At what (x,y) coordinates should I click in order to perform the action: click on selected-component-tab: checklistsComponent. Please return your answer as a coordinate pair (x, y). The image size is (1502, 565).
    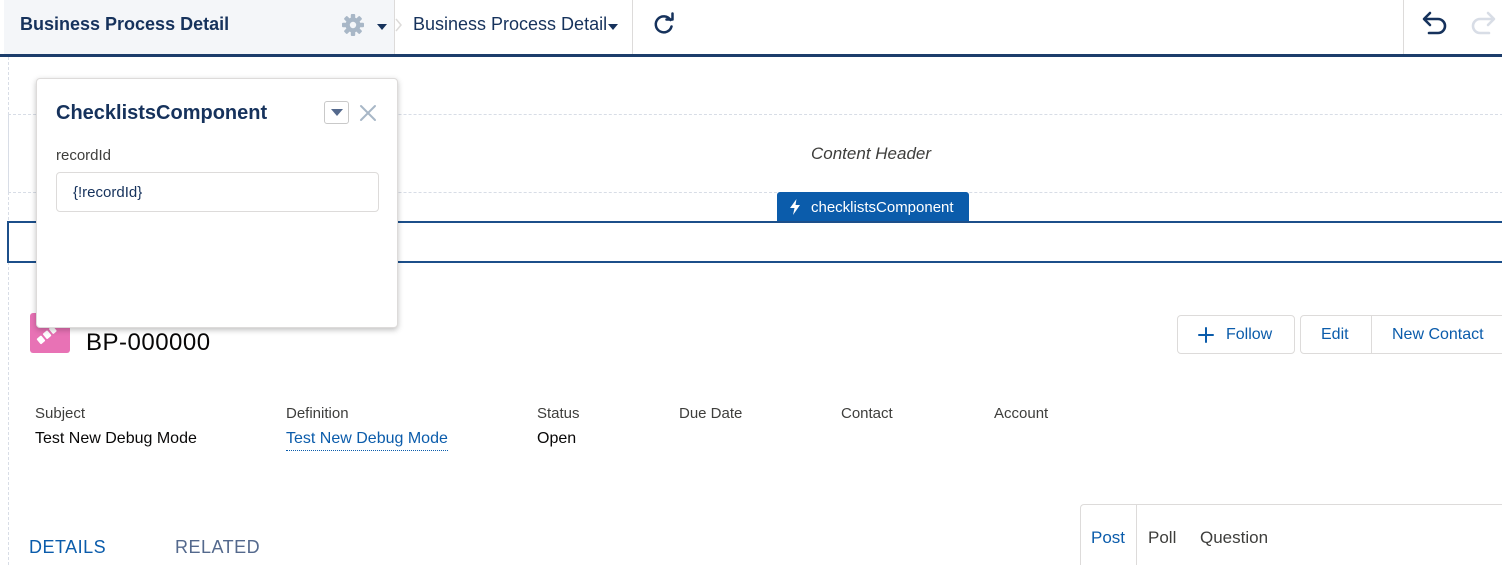
    Looking at the image, I should click on (873, 207).